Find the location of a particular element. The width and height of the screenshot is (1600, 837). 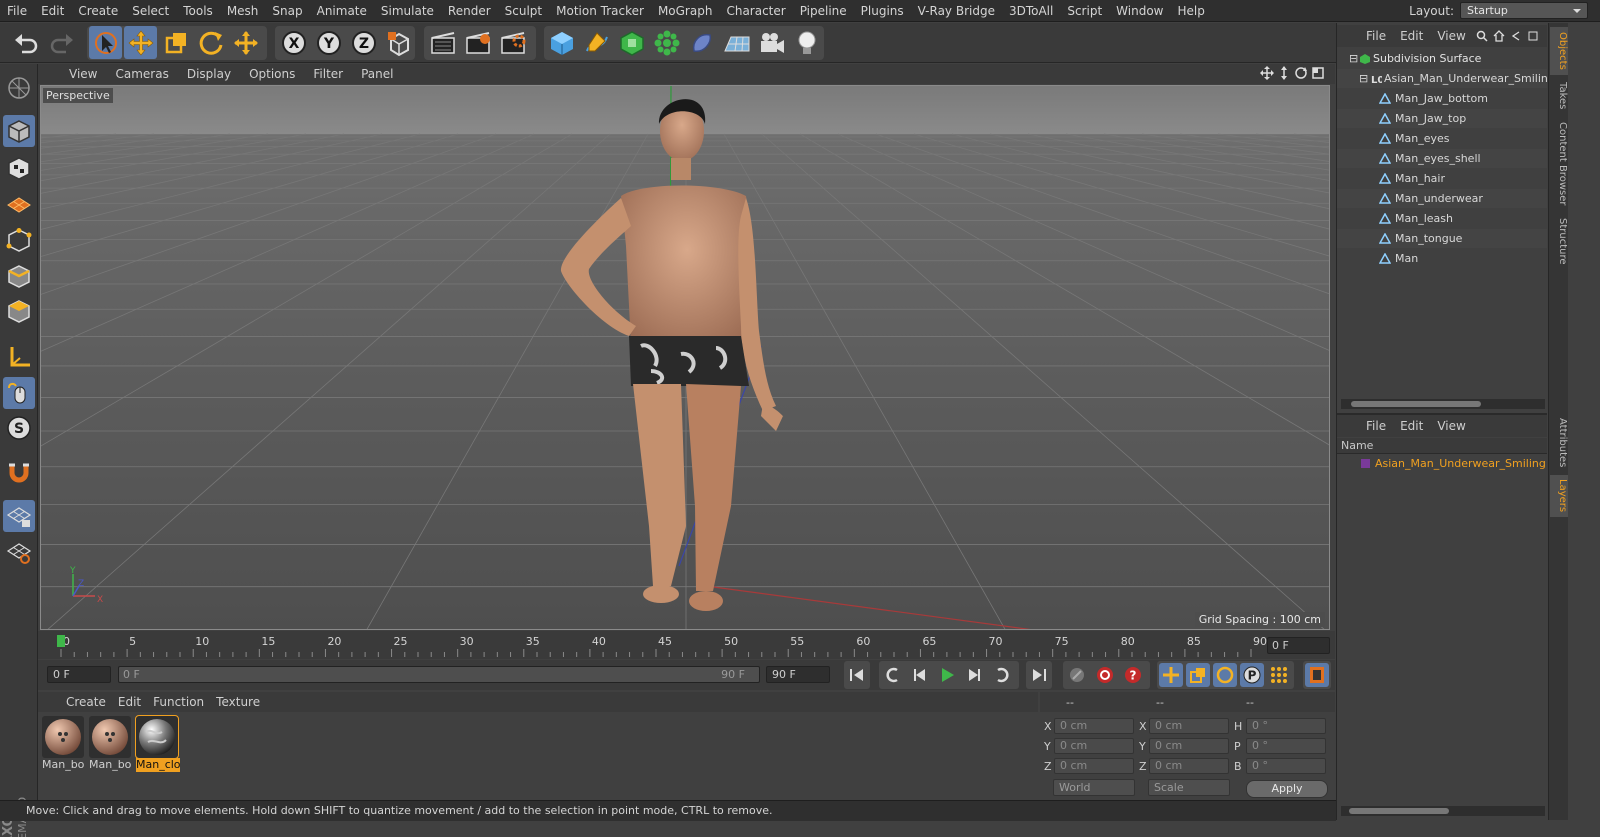

render-settings-icon is located at coordinates (512, 42).